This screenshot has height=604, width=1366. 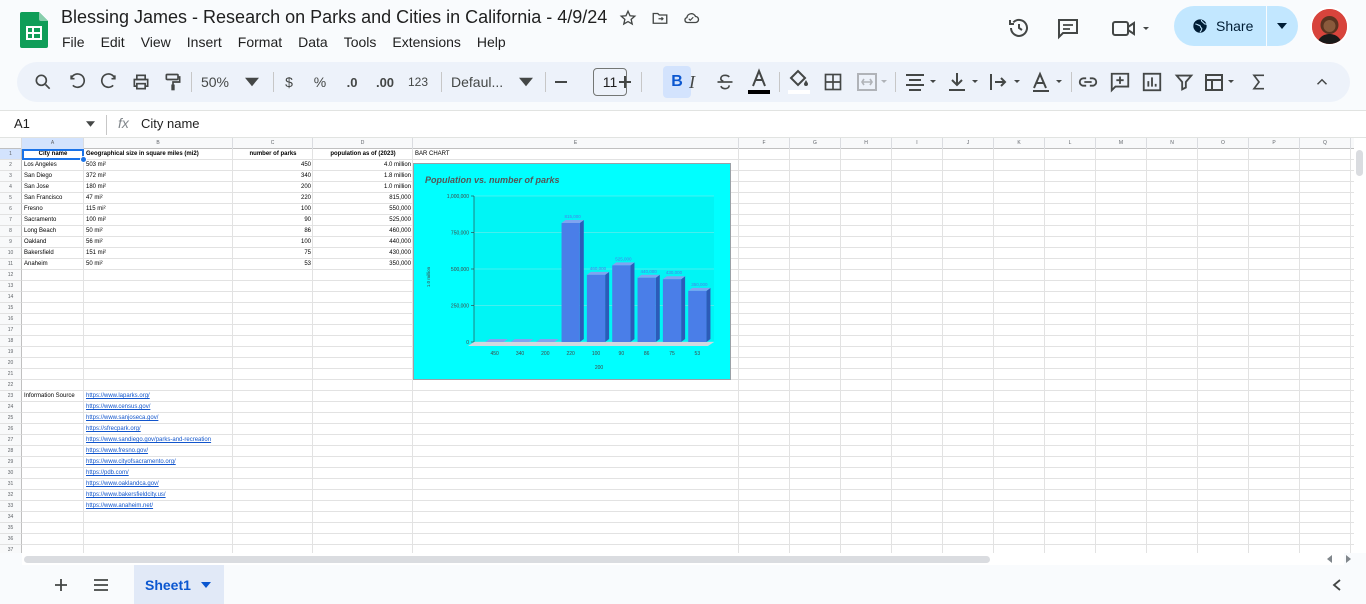 I want to click on row-header-16: 16, so click(x=11, y=319).